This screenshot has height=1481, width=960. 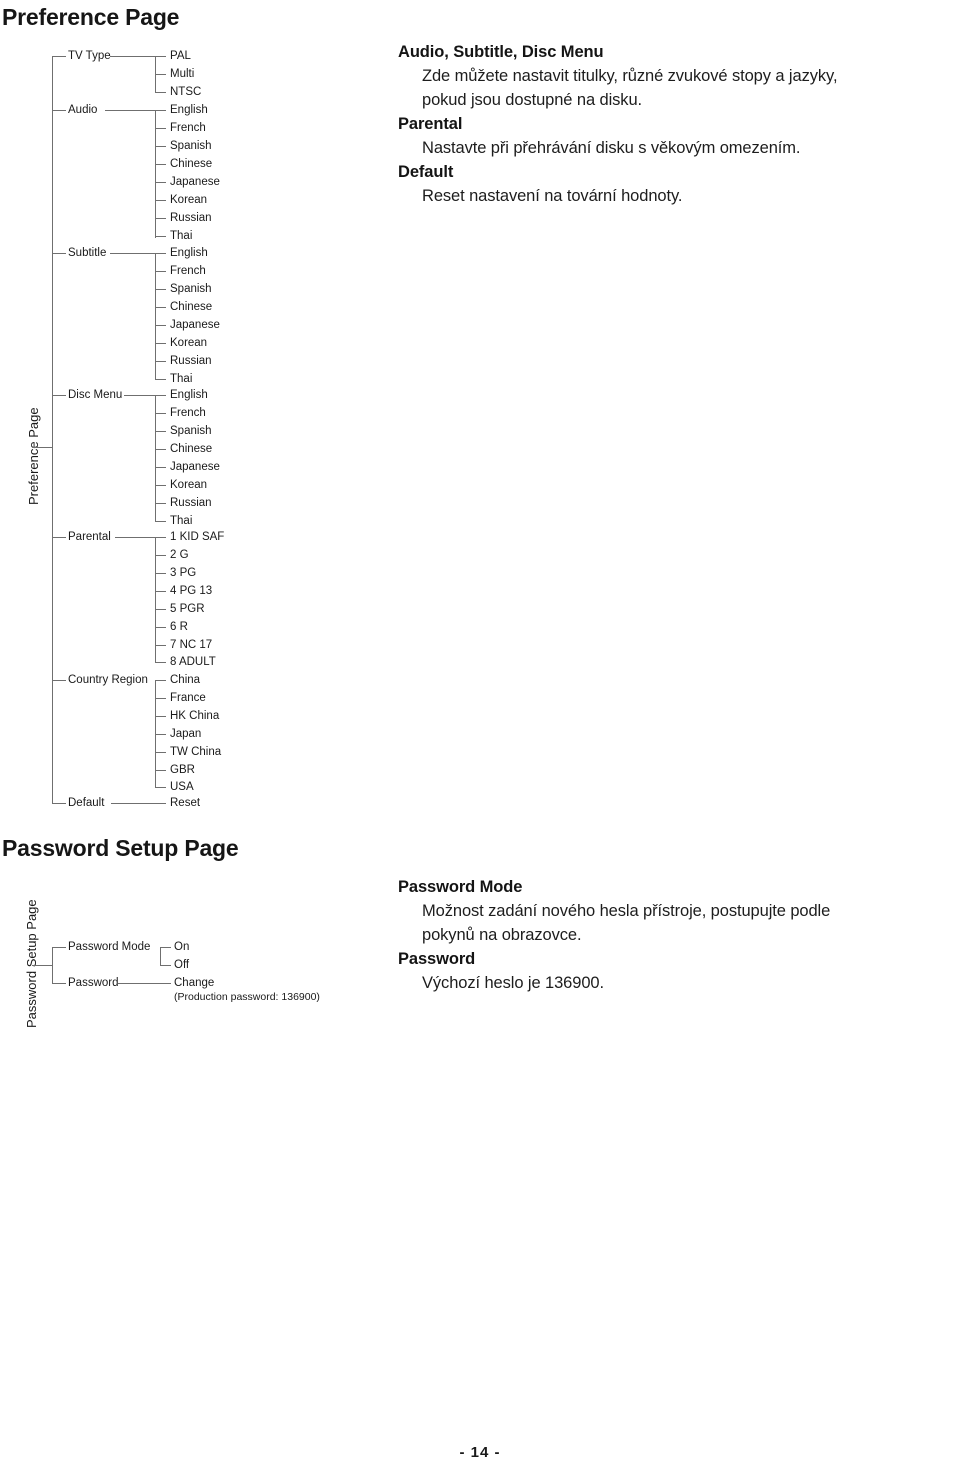 What do you see at coordinates (109, 947) in the screenshot?
I see `category-password-mode: Password Mode` at bounding box center [109, 947].